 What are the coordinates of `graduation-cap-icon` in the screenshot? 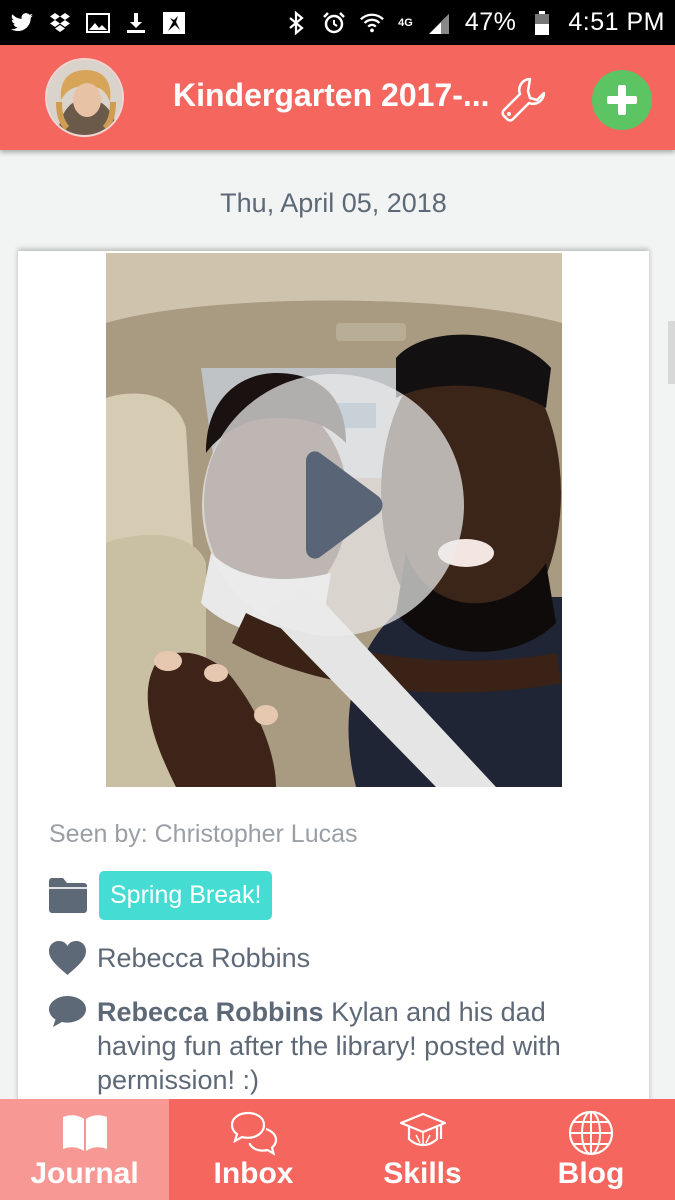 It's located at (423, 1129).